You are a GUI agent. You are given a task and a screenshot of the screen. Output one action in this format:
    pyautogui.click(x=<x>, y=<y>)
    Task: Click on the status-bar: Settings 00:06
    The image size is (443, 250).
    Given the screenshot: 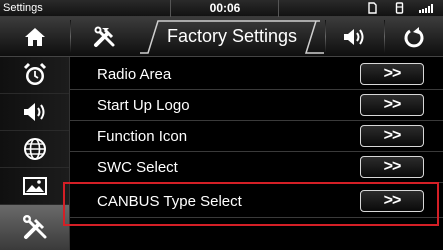 What is the action you would take?
    pyautogui.click(x=221, y=8)
    